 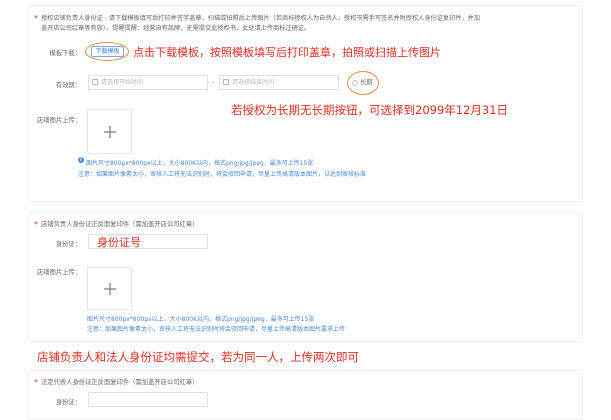 What do you see at coordinates (107, 51) in the screenshot?
I see `download-template-button: 下载模板` at bounding box center [107, 51].